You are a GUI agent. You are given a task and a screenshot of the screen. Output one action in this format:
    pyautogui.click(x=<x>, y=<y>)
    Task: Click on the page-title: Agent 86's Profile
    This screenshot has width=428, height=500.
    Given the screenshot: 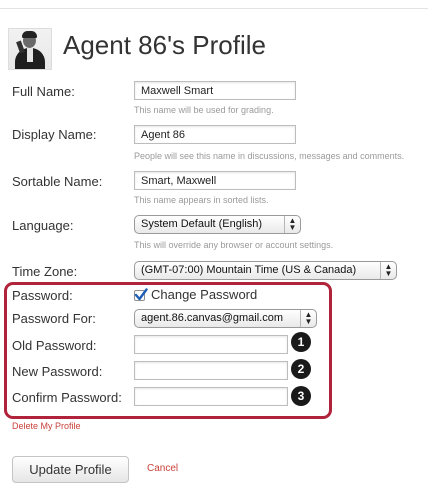 What is the action you would take?
    pyautogui.click(x=164, y=45)
    